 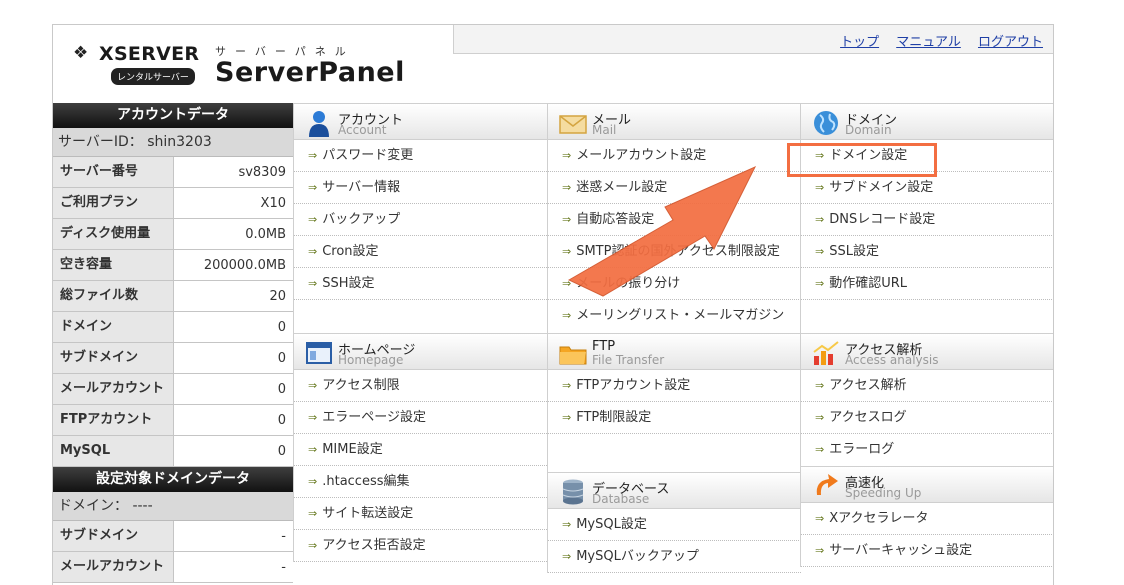 I want to click on account-row-free-space: 空き容量 200000.0MB, so click(x=173, y=265).